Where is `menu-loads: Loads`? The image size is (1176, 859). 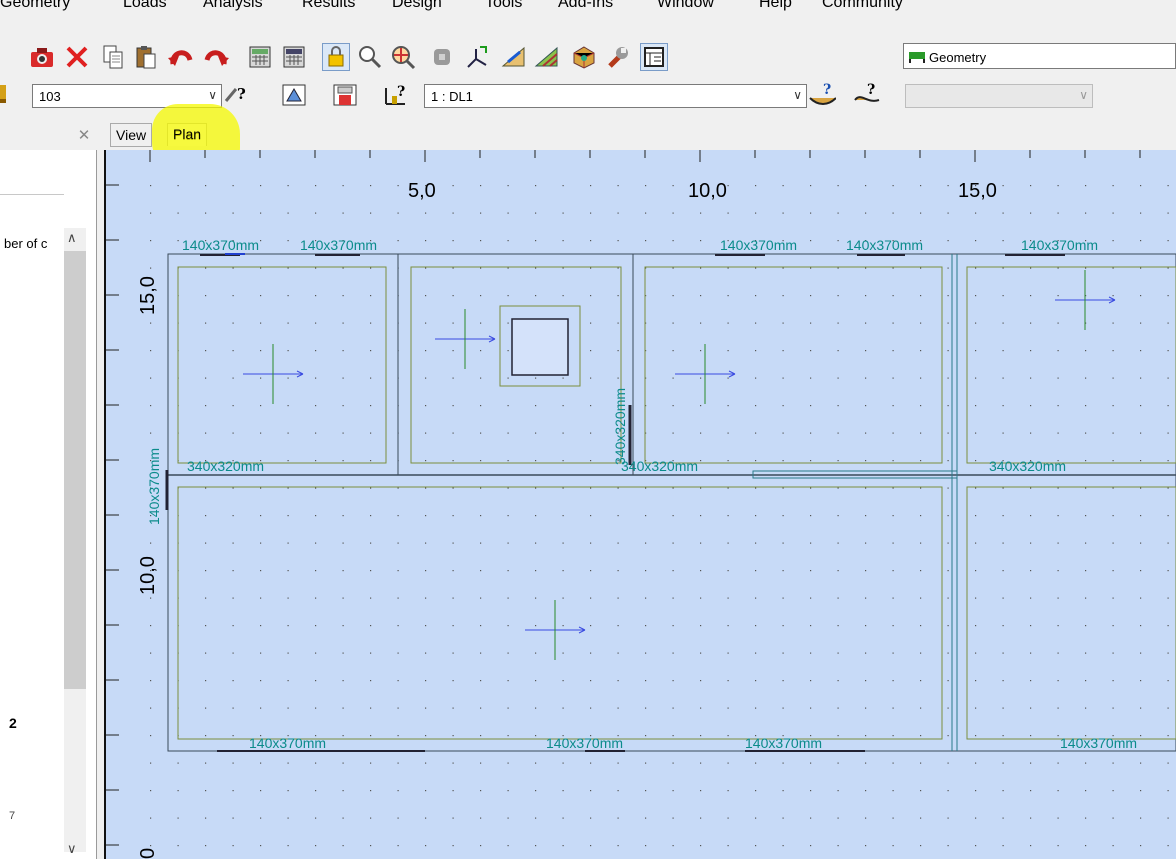 menu-loads: Loads is located at coordinates (145, 6).